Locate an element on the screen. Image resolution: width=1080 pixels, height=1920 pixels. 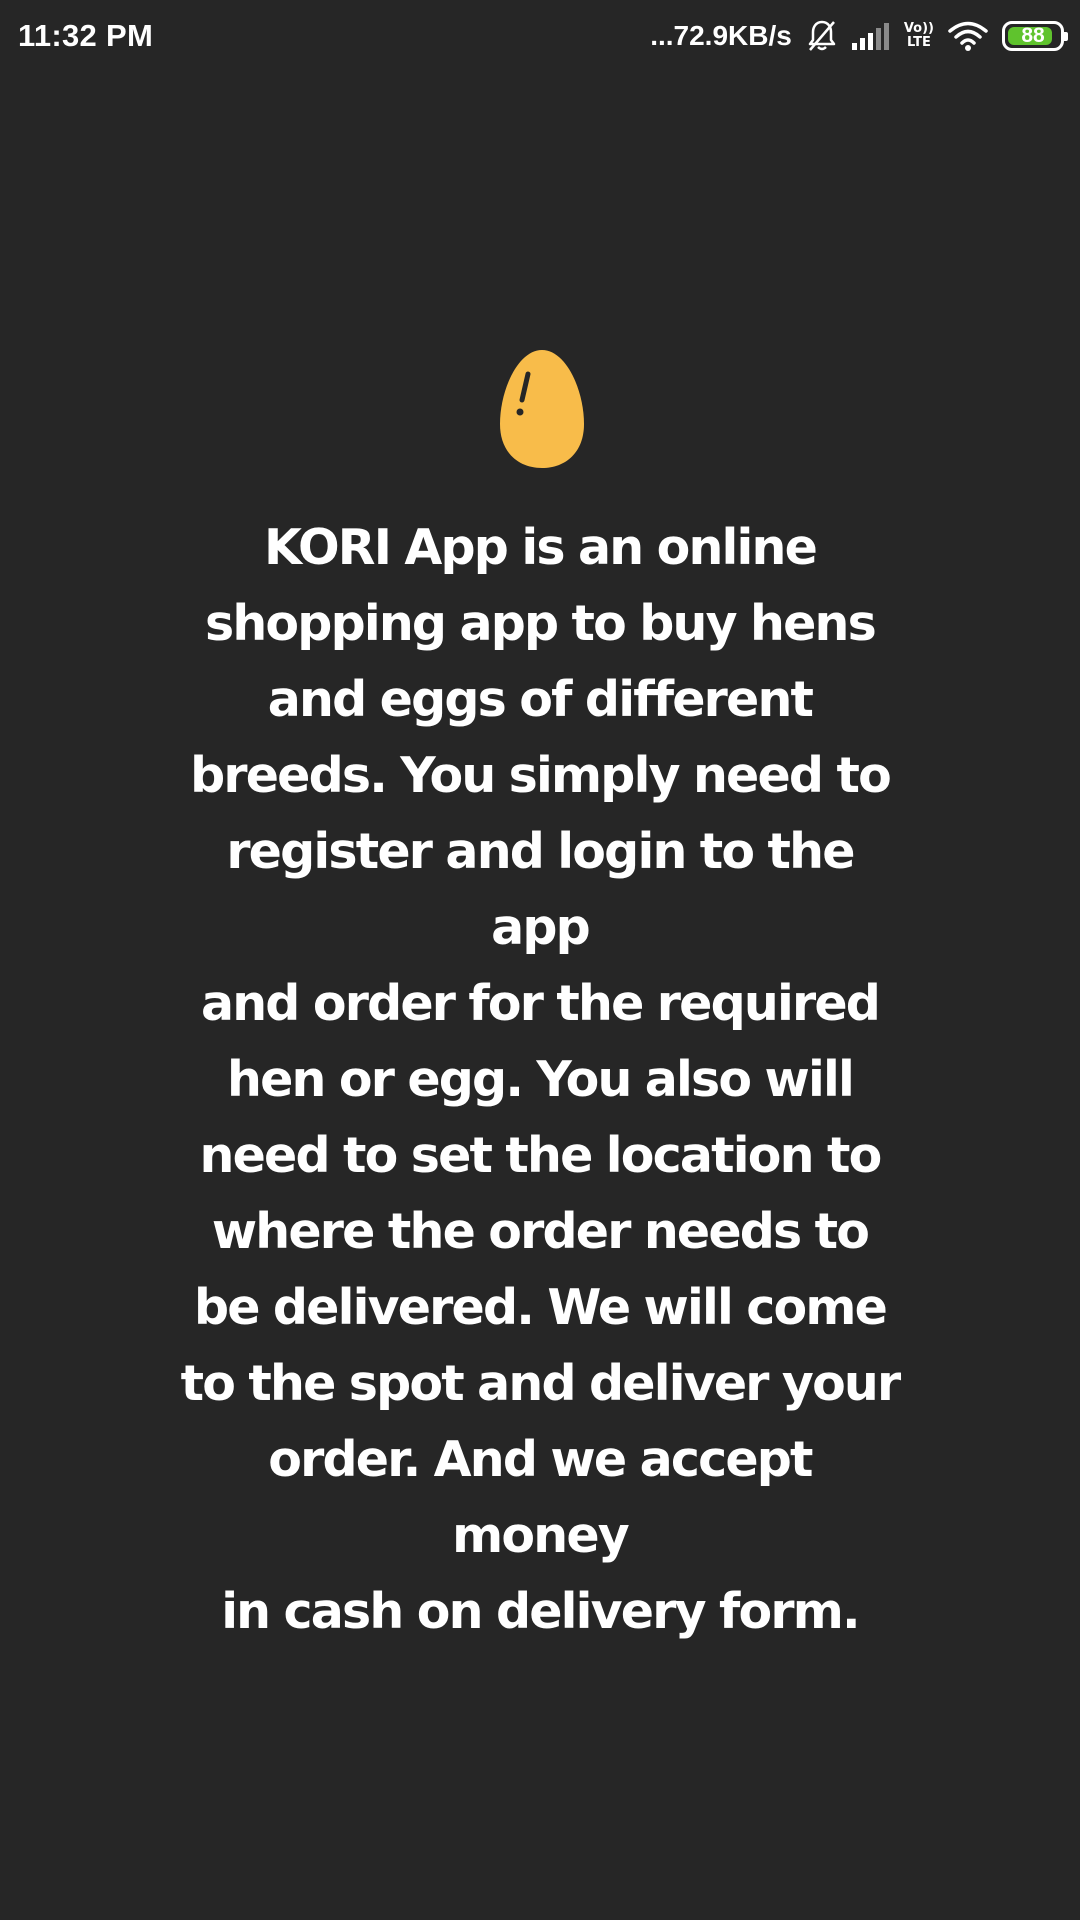
wifi-icon is located at coordinates (968, 36).